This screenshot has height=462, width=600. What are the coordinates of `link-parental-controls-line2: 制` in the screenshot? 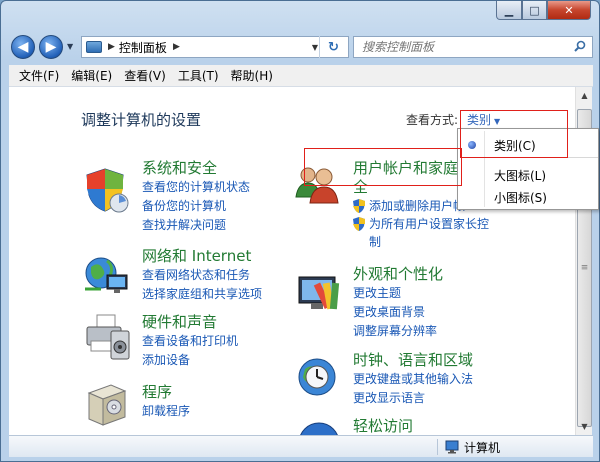 It's located at (375, 242).